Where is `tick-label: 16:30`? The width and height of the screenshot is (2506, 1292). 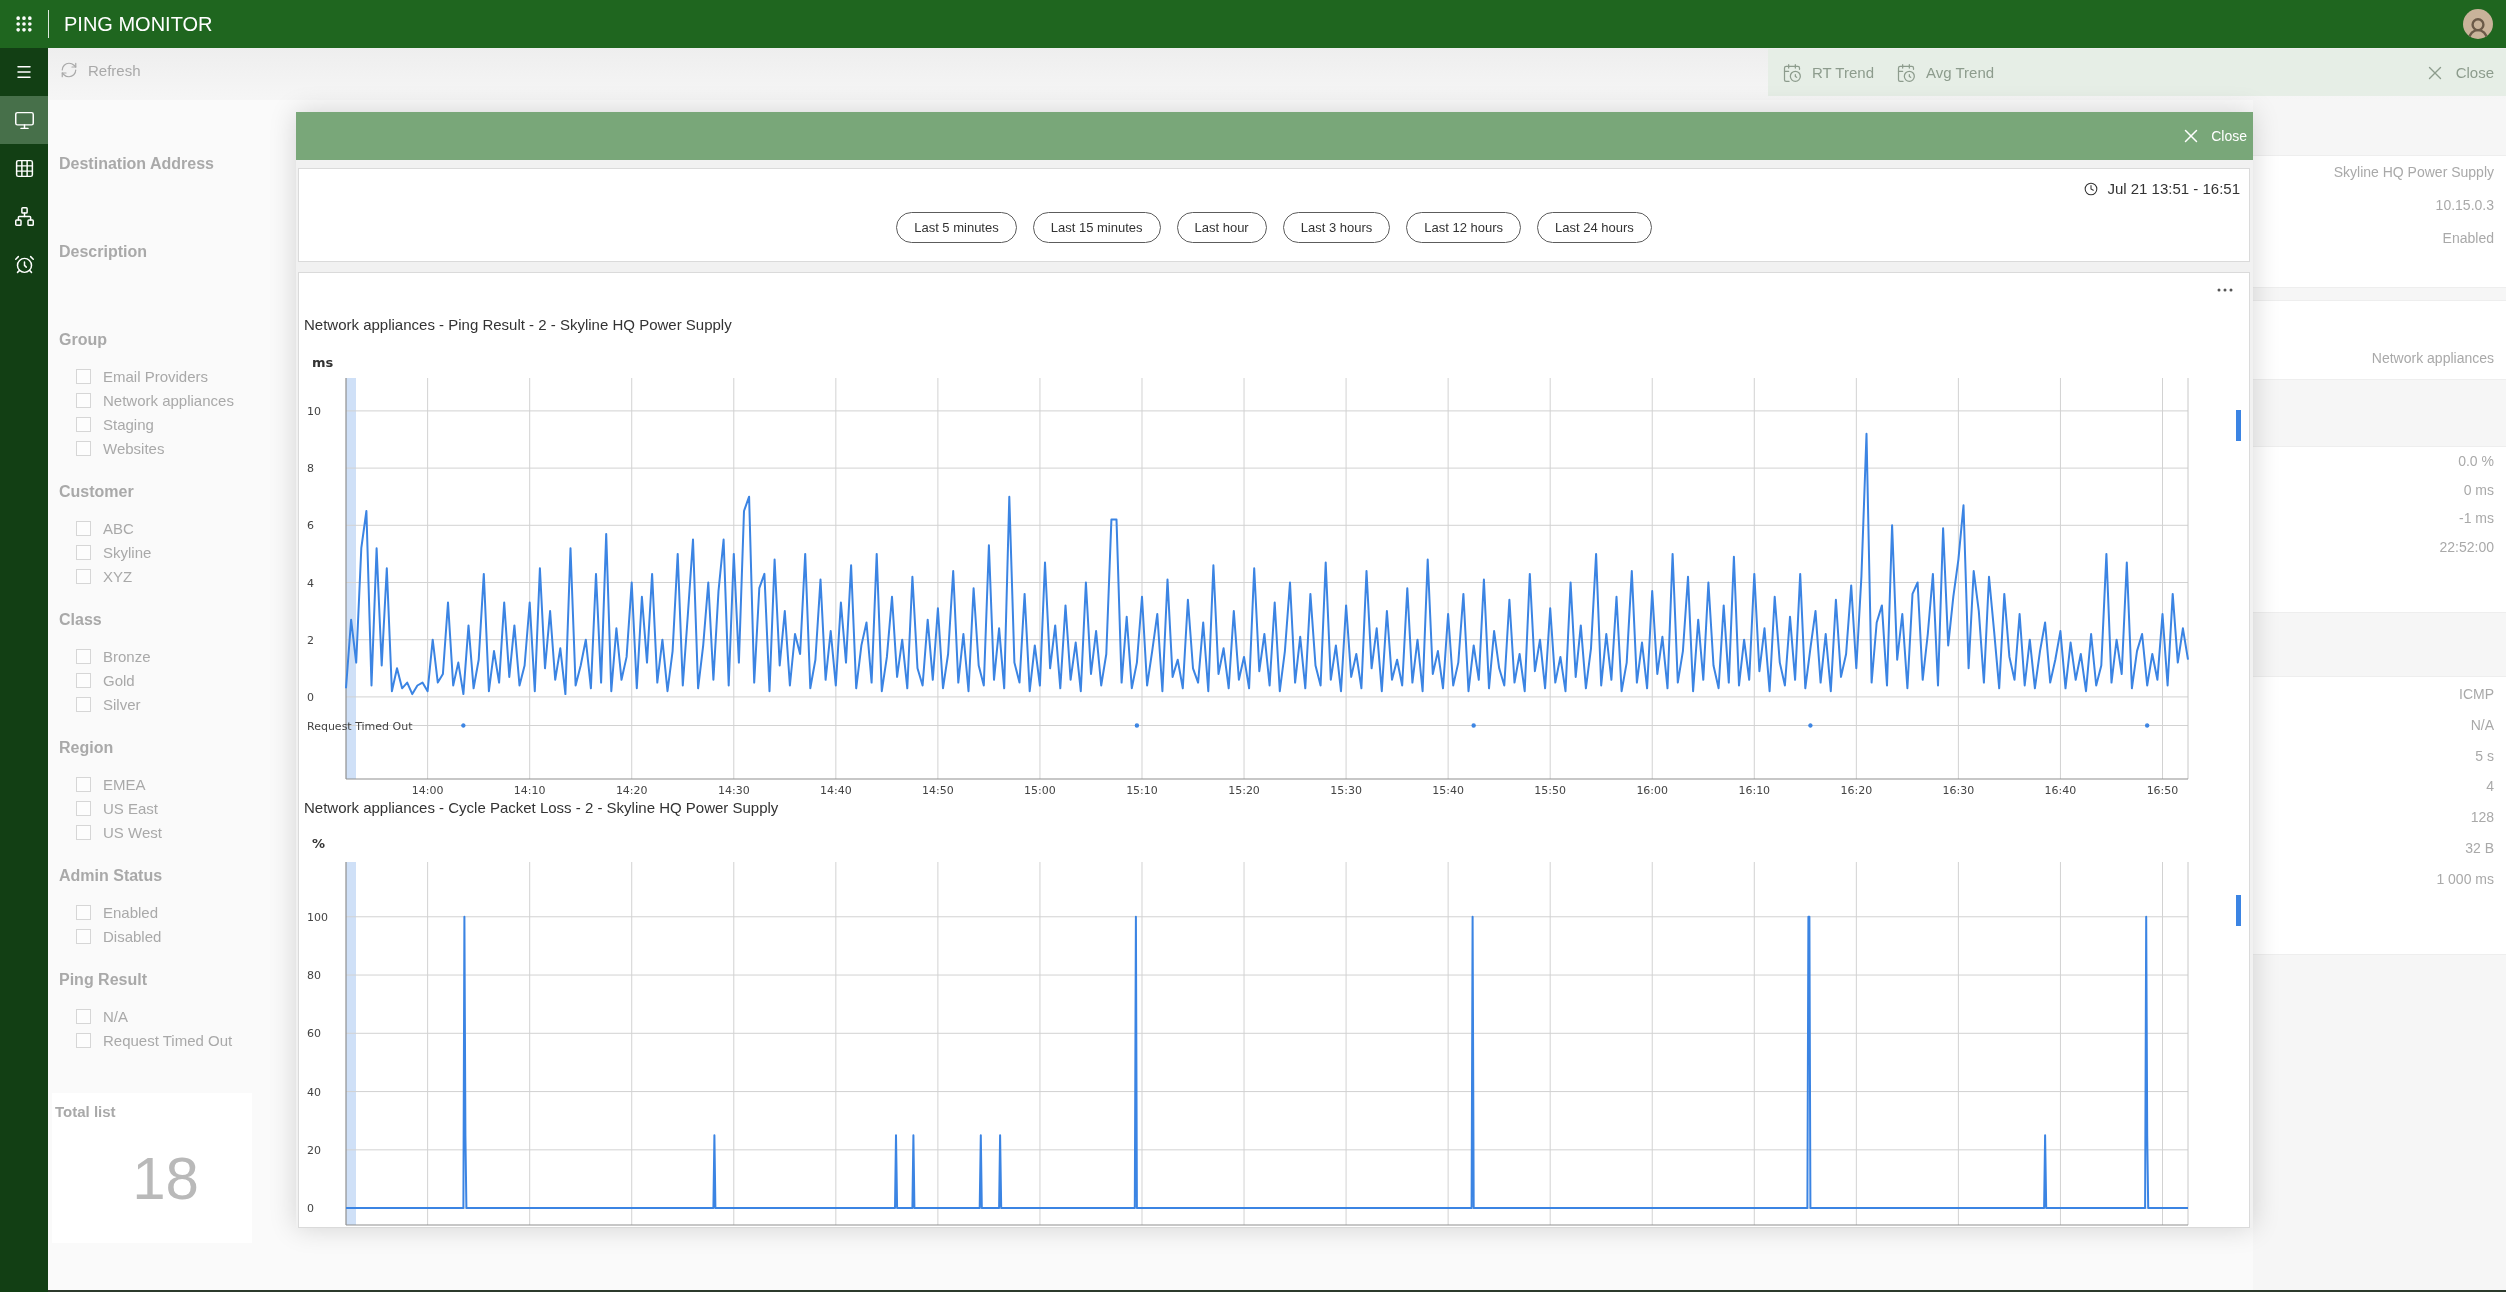
tick-label: 16:30 is located at coordinates (1958, 790).